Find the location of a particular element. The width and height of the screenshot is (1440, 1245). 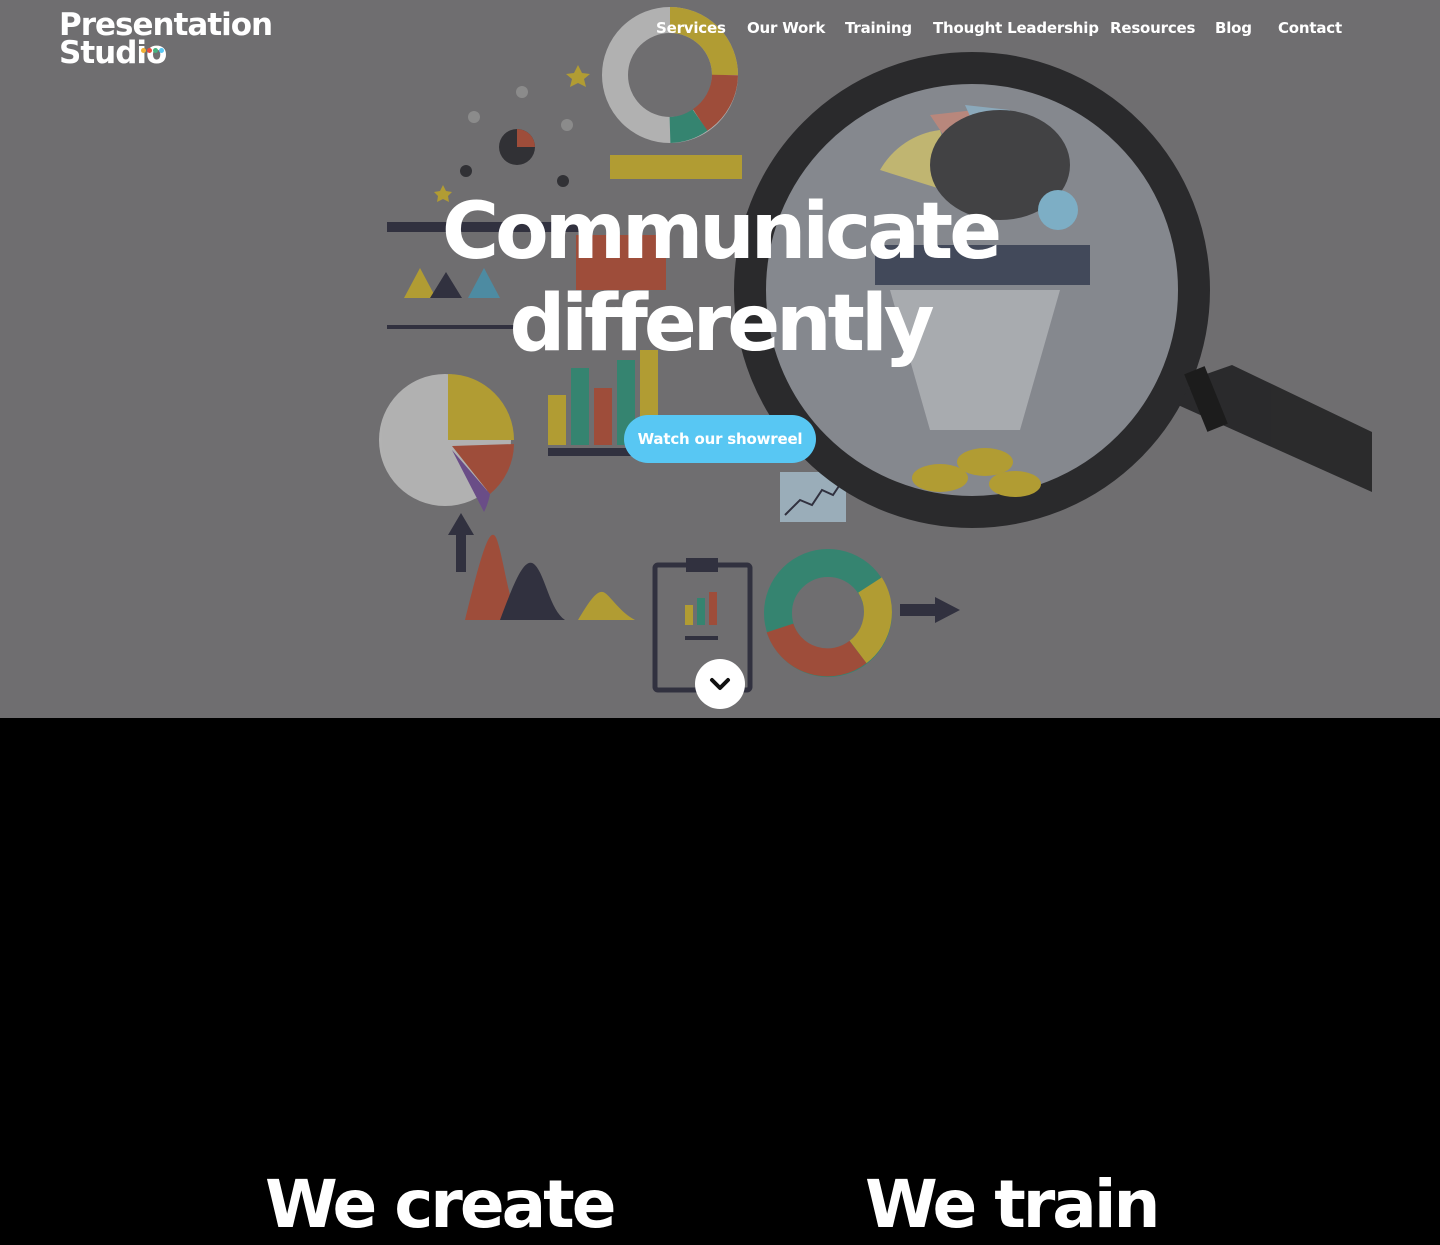

chevron-down-icon is located at coordinates (720, 684).